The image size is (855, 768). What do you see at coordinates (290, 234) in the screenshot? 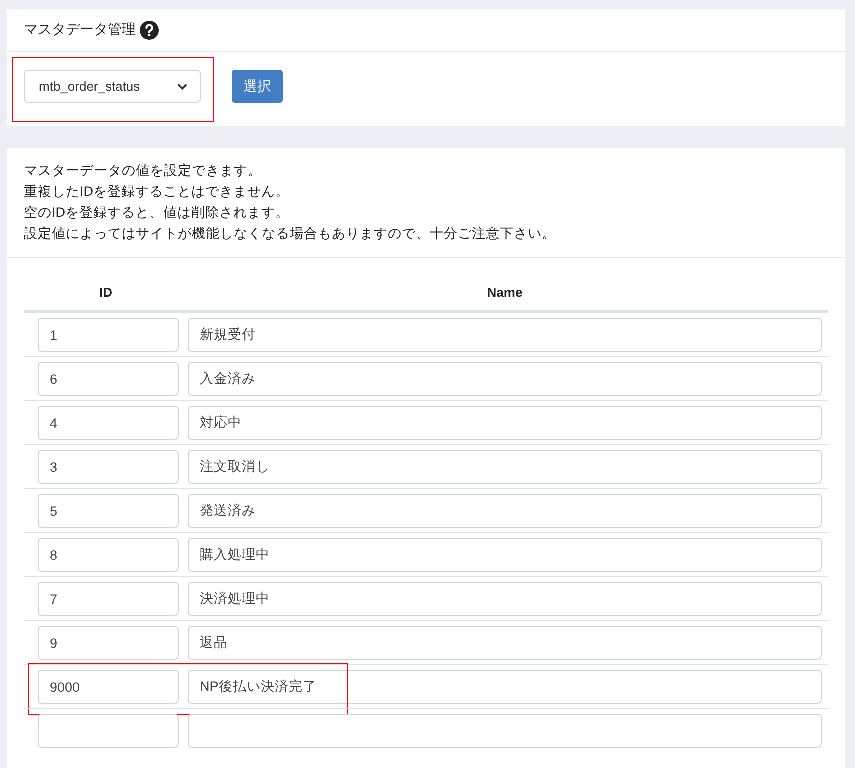
I see `note-text: 設定値によってはサイトが機能しなくなる場合もありますので、十分ご注意下さい。` at bounding box center [290, 234].